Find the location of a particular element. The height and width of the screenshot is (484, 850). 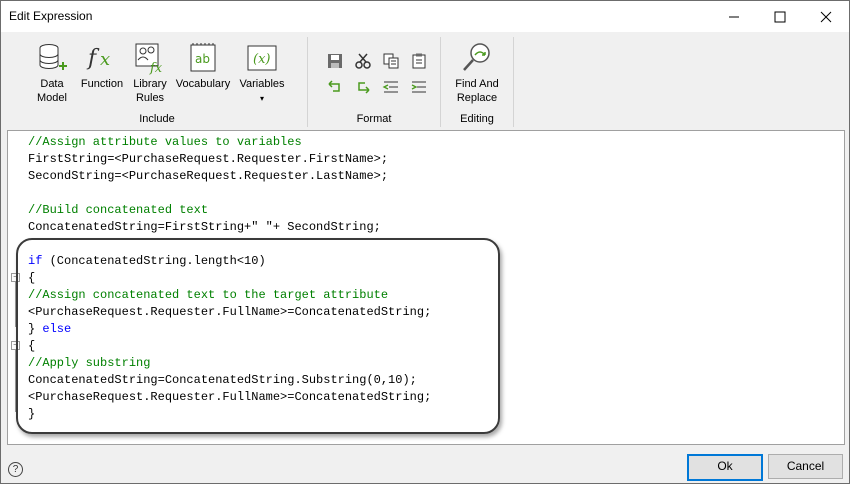

find-replace-icon is located at coordinates (476, 57).